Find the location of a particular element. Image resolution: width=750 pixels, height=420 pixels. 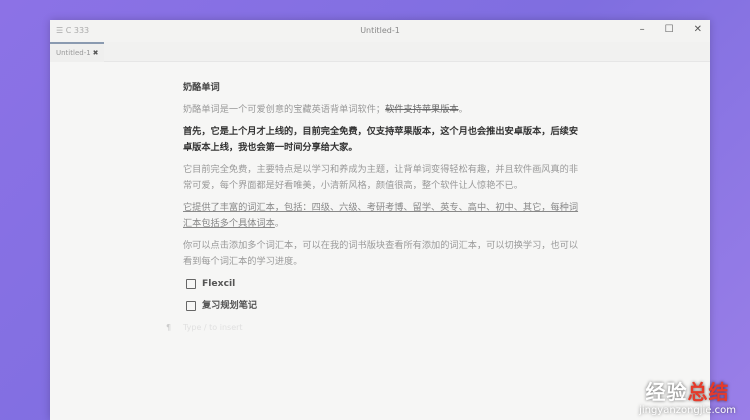

task-item: Flexcil is located at coordinates (384, 284).